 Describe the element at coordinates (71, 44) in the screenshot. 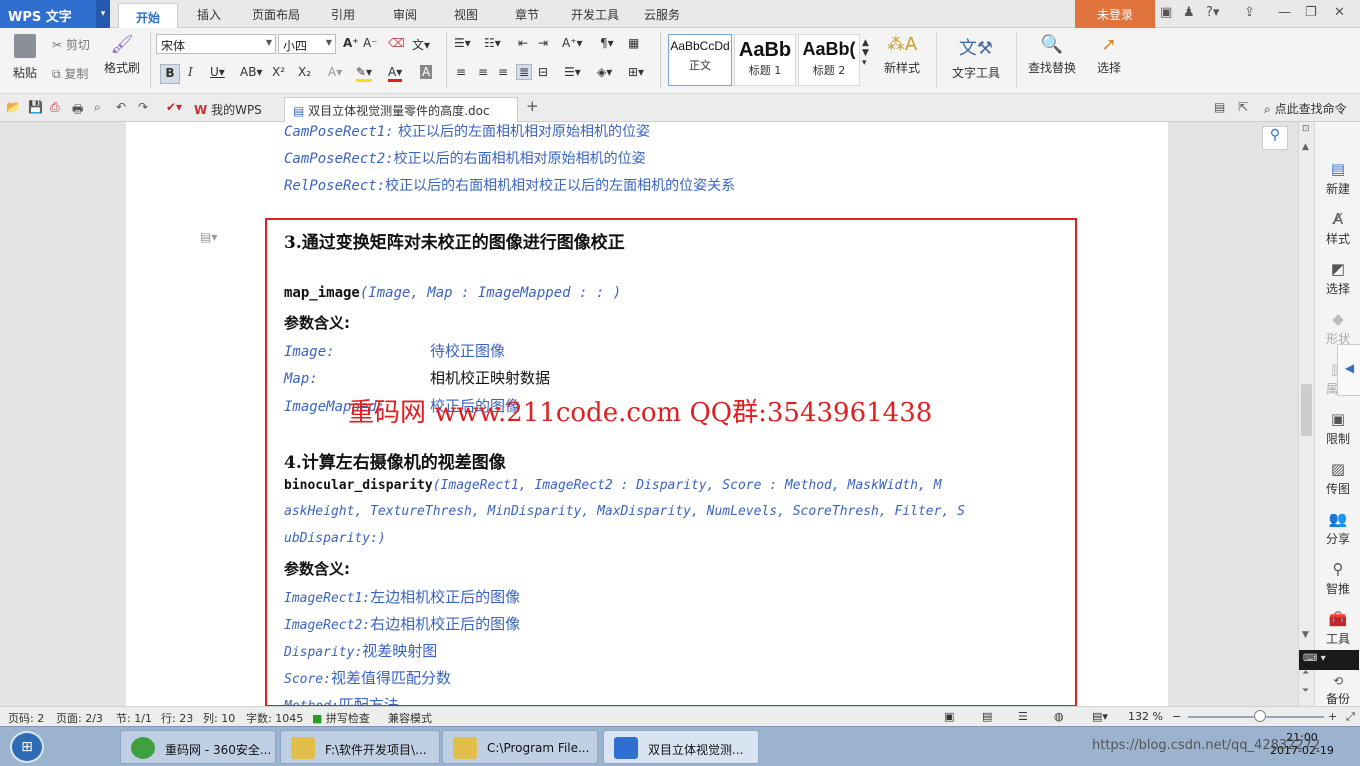

I see `cut-button: ✂ 剪切` at that location.